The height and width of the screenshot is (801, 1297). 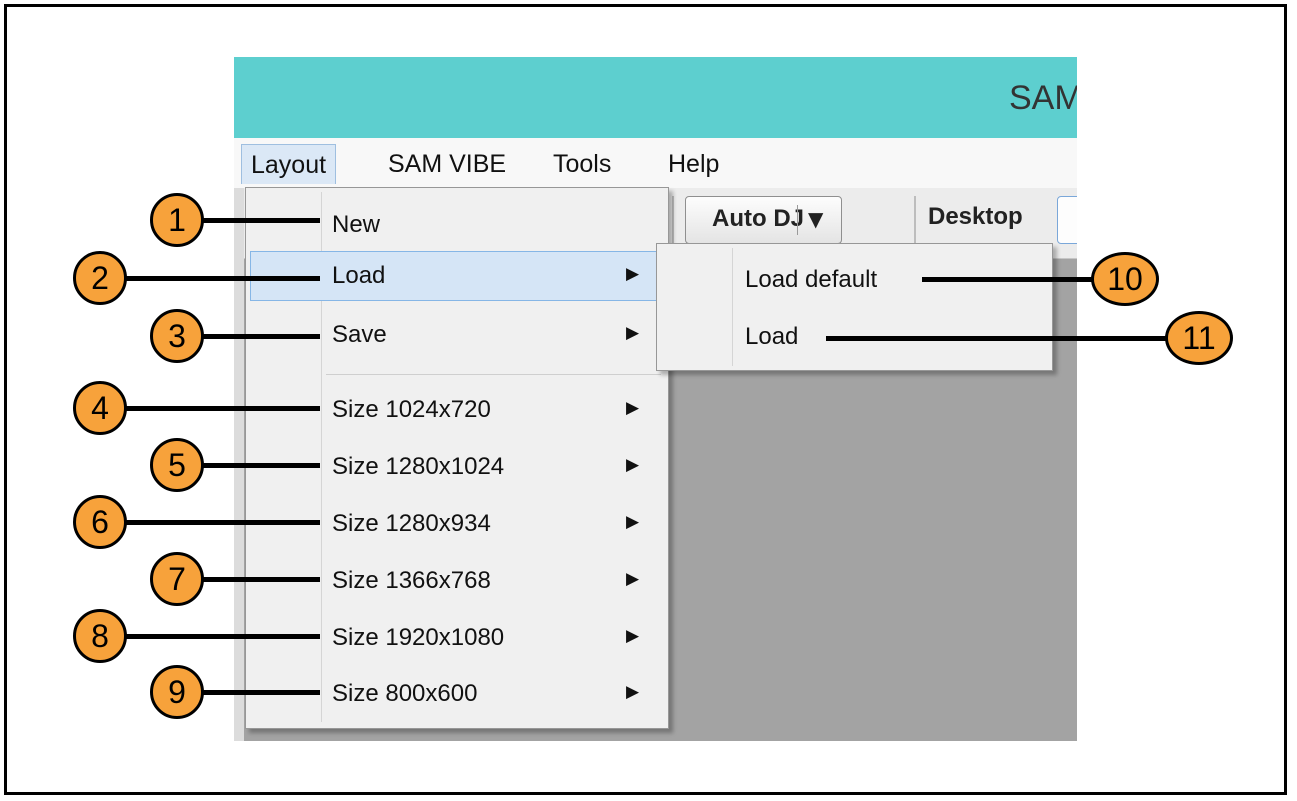 I want to click on menu-item-new: New, so click(x=457, y=225).